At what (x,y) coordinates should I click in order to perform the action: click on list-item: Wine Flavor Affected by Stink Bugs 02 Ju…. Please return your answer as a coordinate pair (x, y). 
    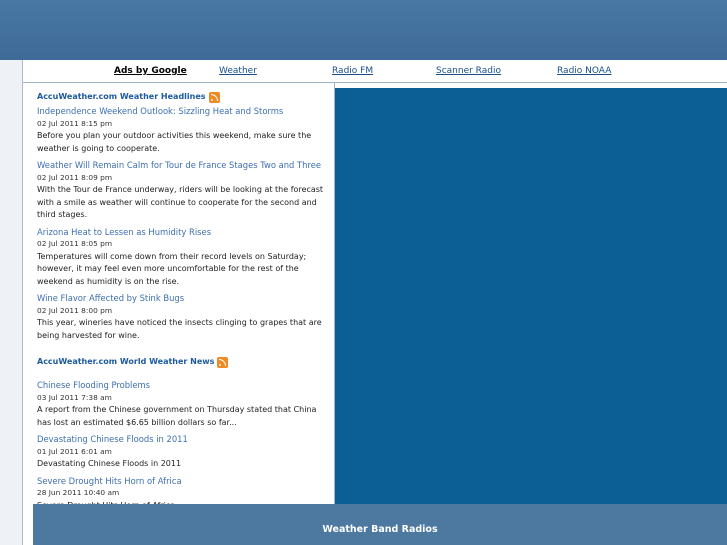
    Looking at the image, I should click on (185, 317).